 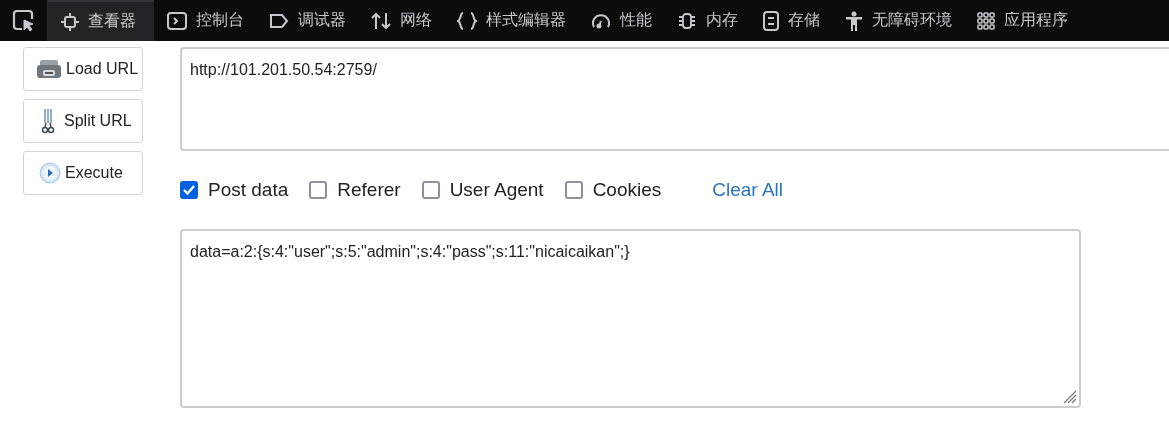 What do you see at coordinates (511, 20) in the screenshot?
I see `devtools-tab: 样式编辑器` at bounding box center [511, 20].